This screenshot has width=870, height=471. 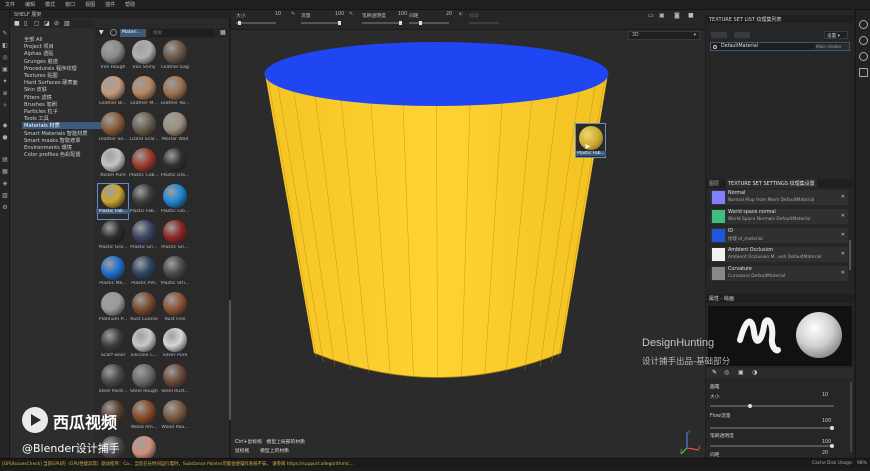 I want to click on picker-icon: ✧, so click(x=5, y=106).